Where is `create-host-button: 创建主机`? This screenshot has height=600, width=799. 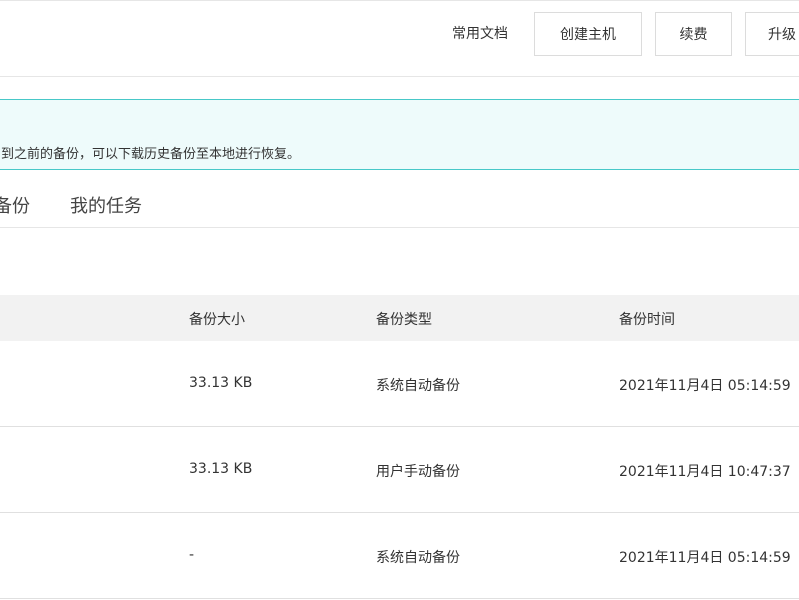 create-host-button: 创建主机 is located at coordinates (588, 34).